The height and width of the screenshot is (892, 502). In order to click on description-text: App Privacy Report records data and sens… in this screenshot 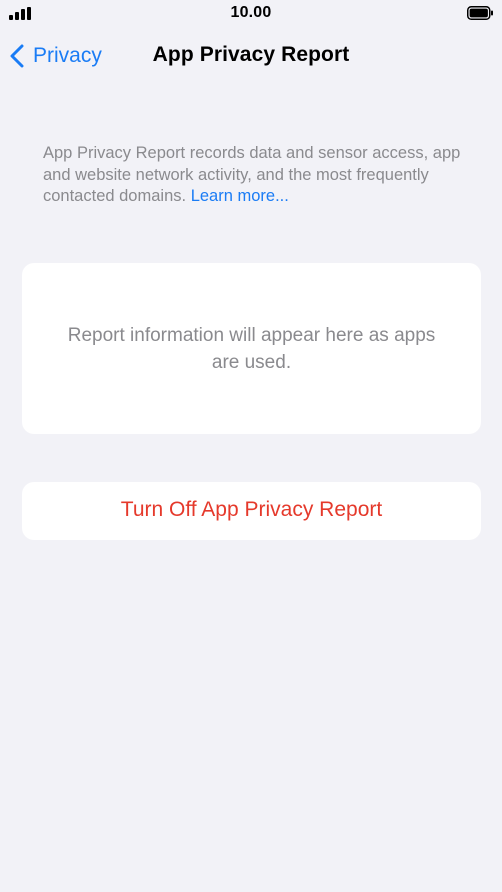, I will do `click(253, 175)`.